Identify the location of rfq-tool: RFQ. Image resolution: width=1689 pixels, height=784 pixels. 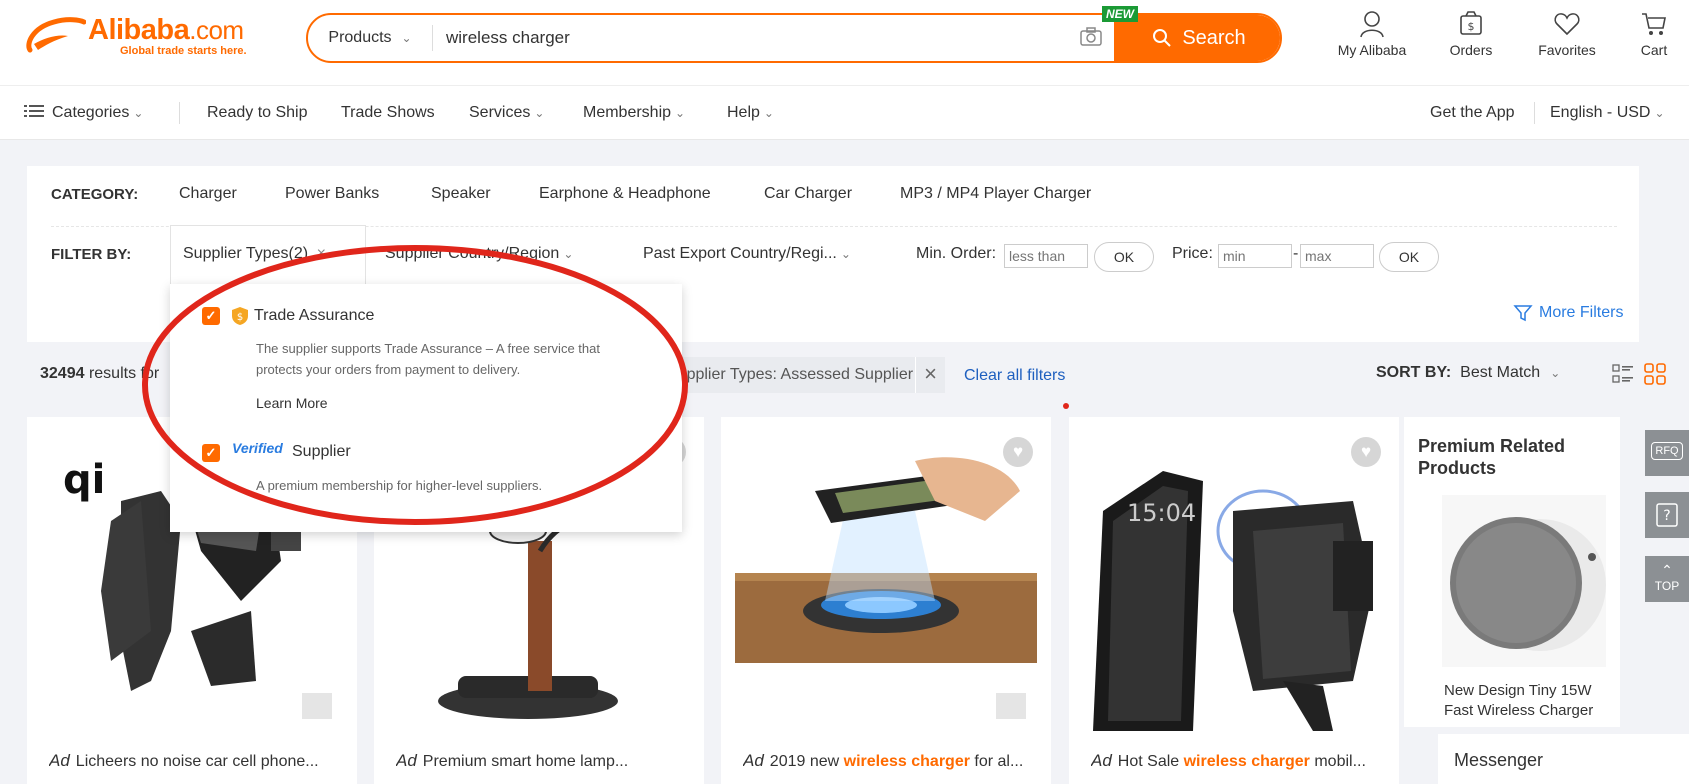
(1667, 453).